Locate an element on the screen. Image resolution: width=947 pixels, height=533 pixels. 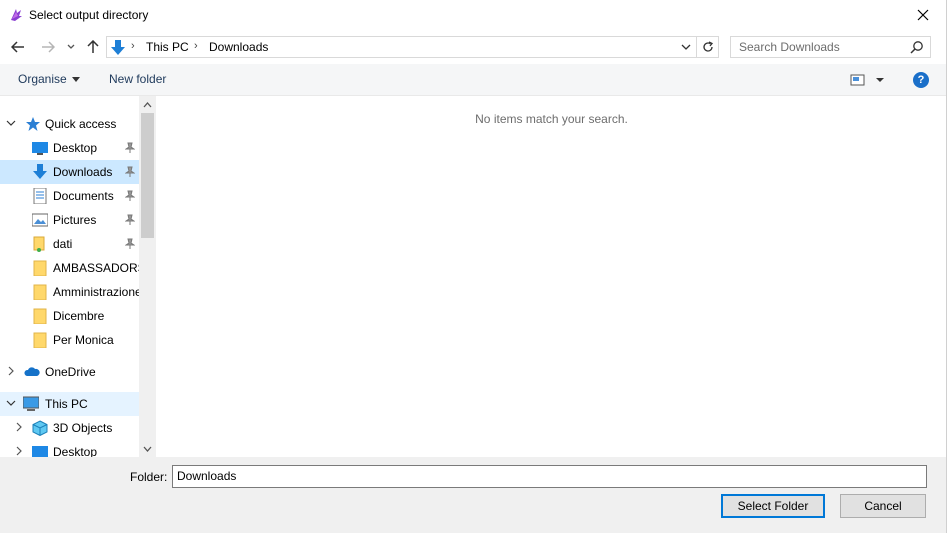
tree-item-desktop-pc: Desktop is located at coordinates (69, 448).